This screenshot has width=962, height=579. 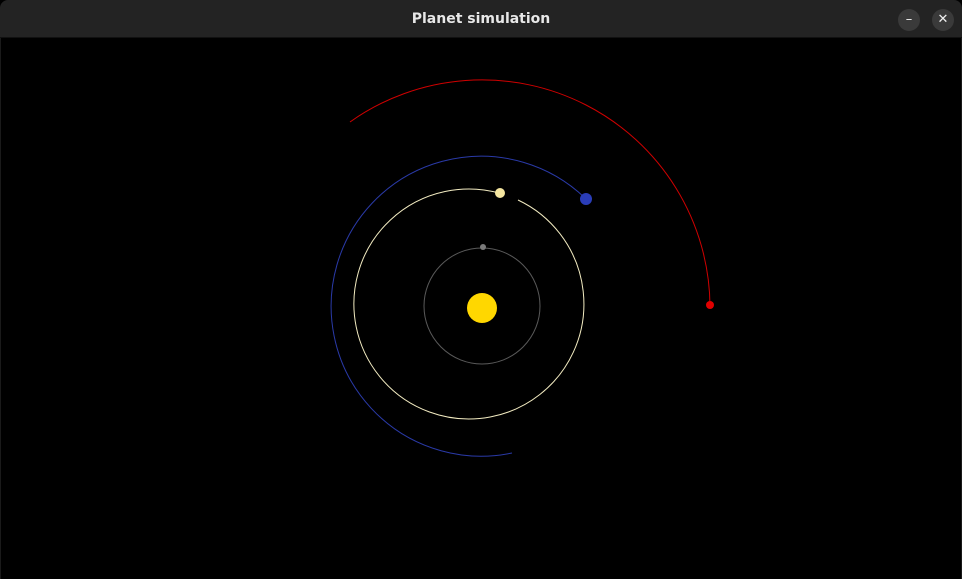 I want to click on window-title: Planet simulation, so click(x=481, y=19).